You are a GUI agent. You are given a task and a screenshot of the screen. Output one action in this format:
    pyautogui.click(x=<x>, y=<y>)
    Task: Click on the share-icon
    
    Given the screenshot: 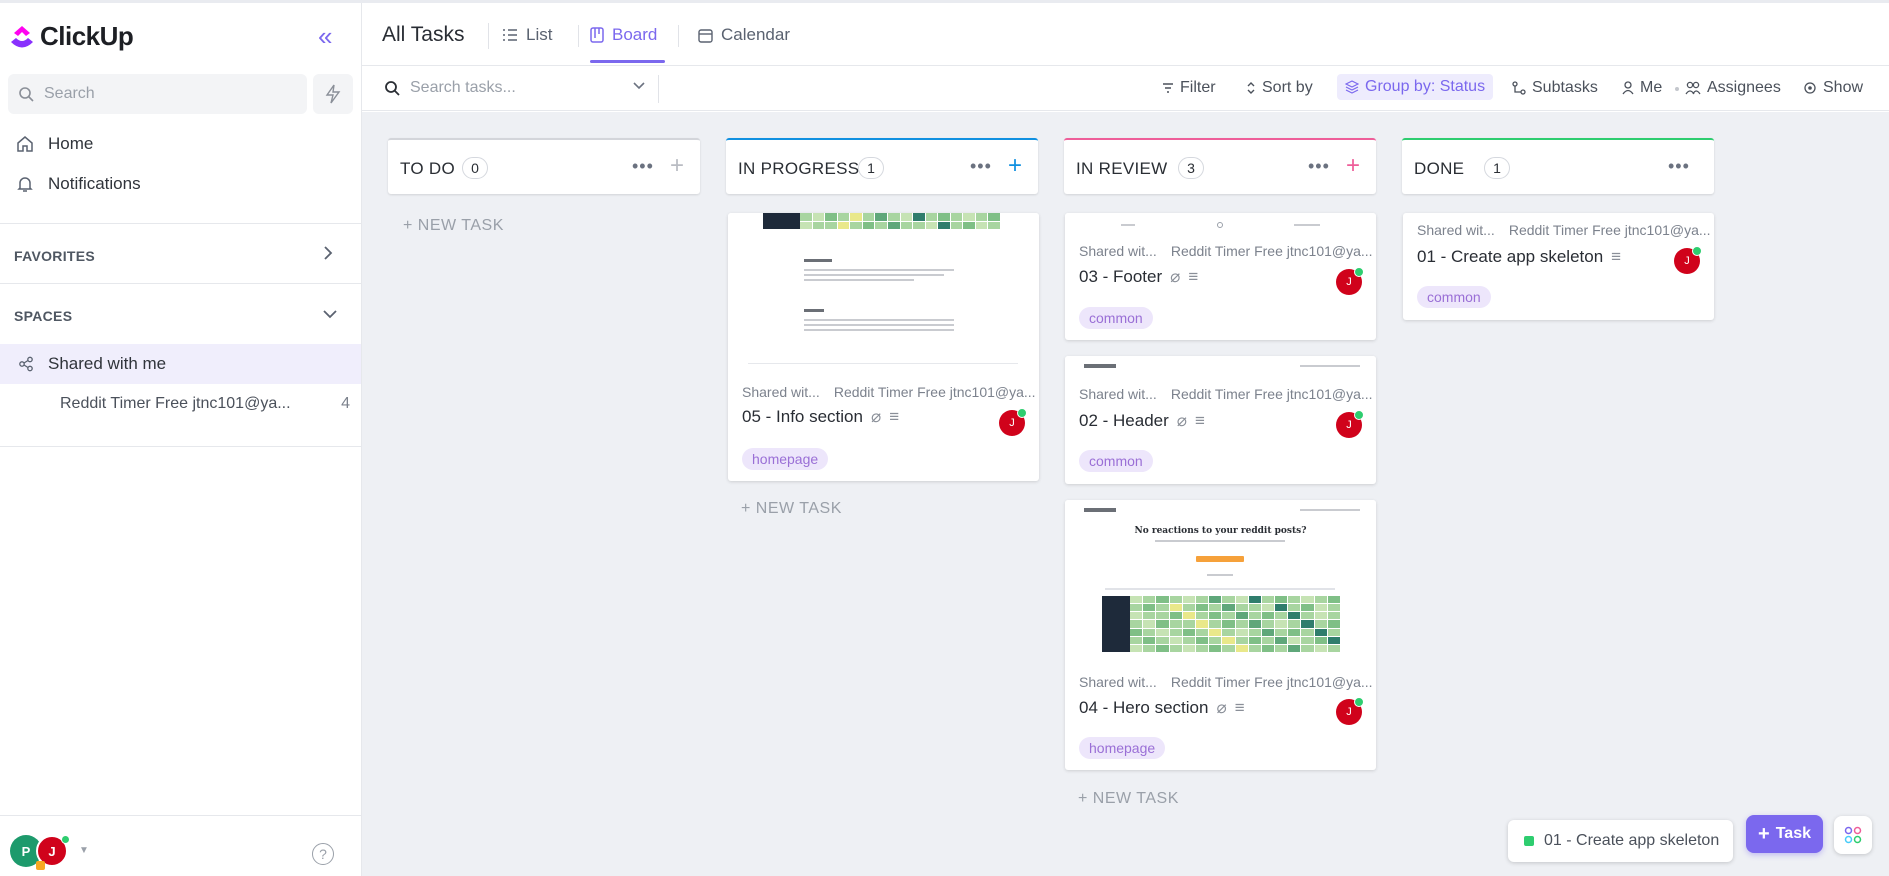 What is the action you would take?
    pyautogui.click(x=26, y=364)
    